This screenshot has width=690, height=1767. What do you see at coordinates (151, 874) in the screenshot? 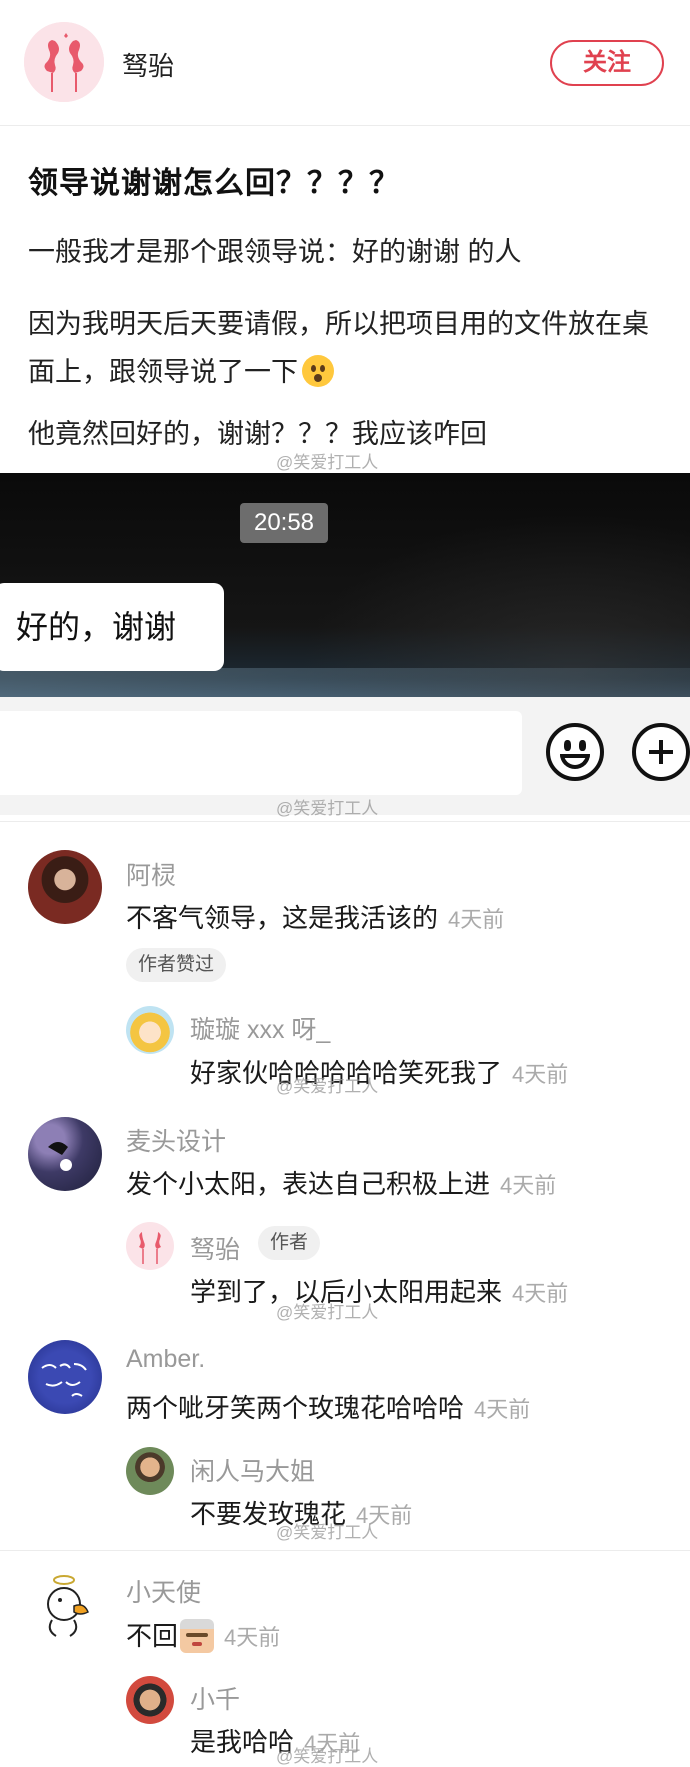
I see `commenter-name: 阿棂` at bounding box center [151, 874].